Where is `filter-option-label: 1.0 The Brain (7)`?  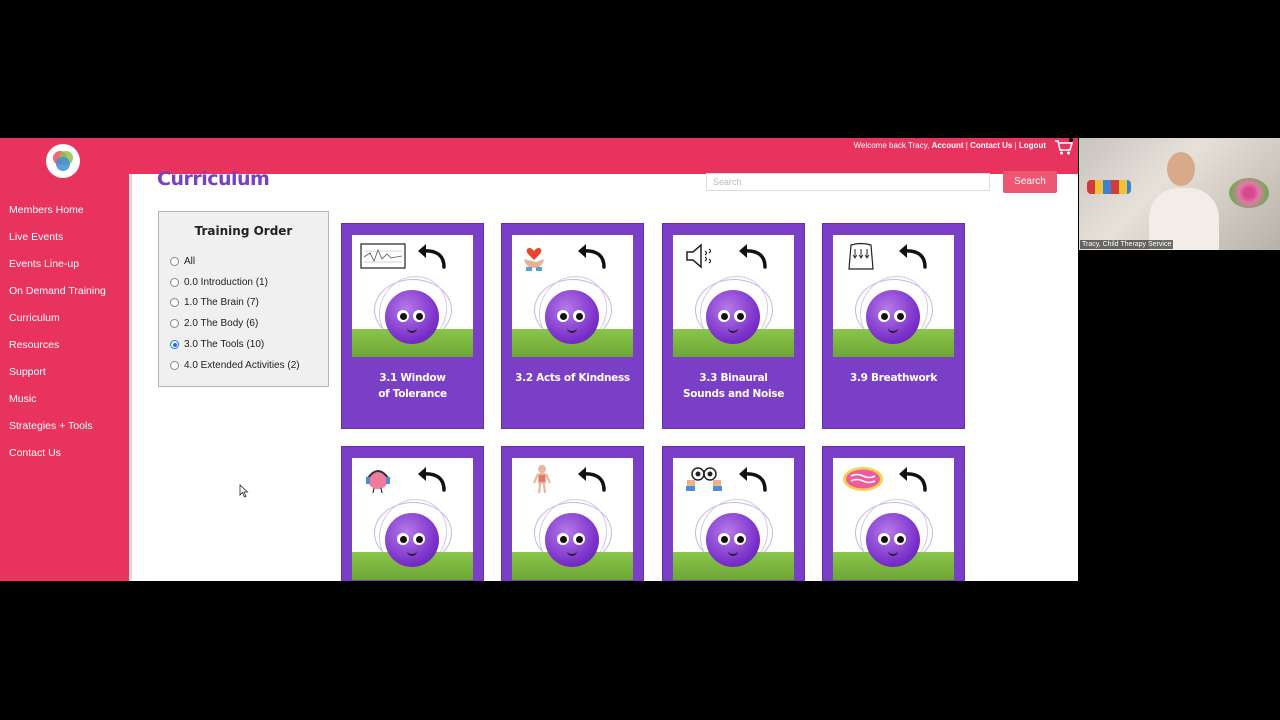
filter-option-label: 1.0 The Brain (7) is located at coordinates (221, 302).